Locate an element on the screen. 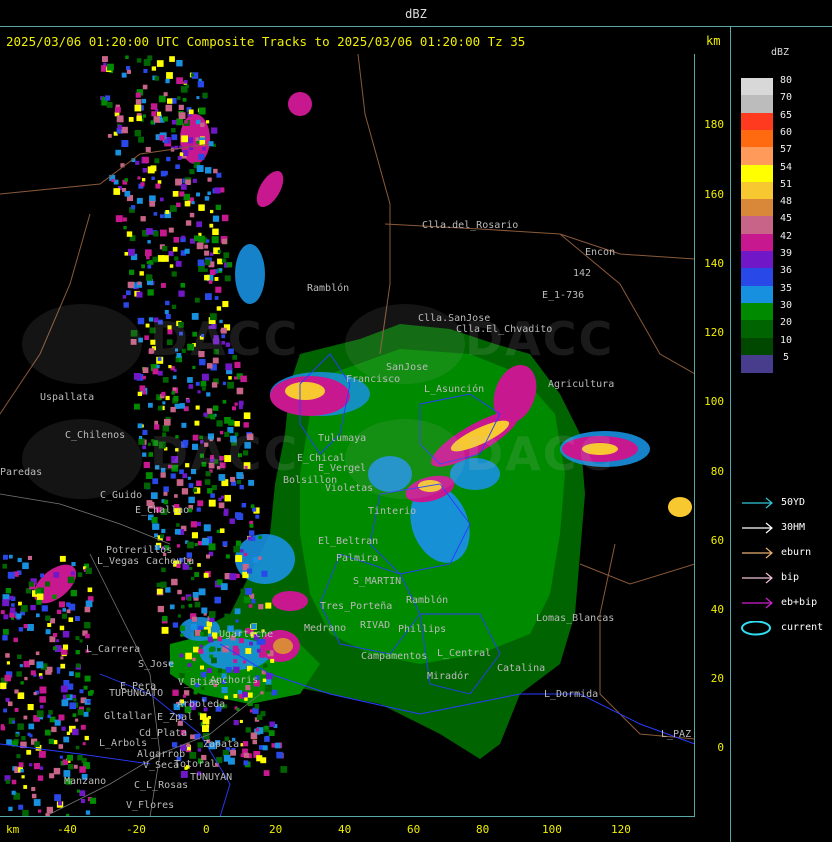 This screenshot has height=842, width=832. y-tick-label: 20 is located at coordinates (717, 678).